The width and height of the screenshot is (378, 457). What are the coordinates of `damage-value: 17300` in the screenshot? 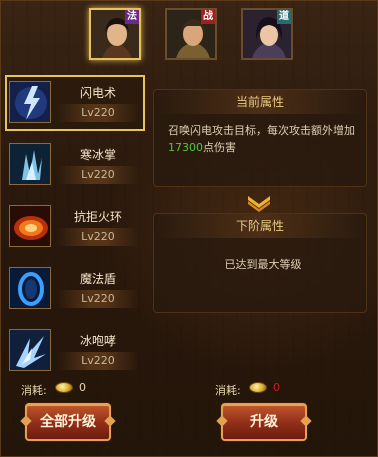 It's located at (185, 147).